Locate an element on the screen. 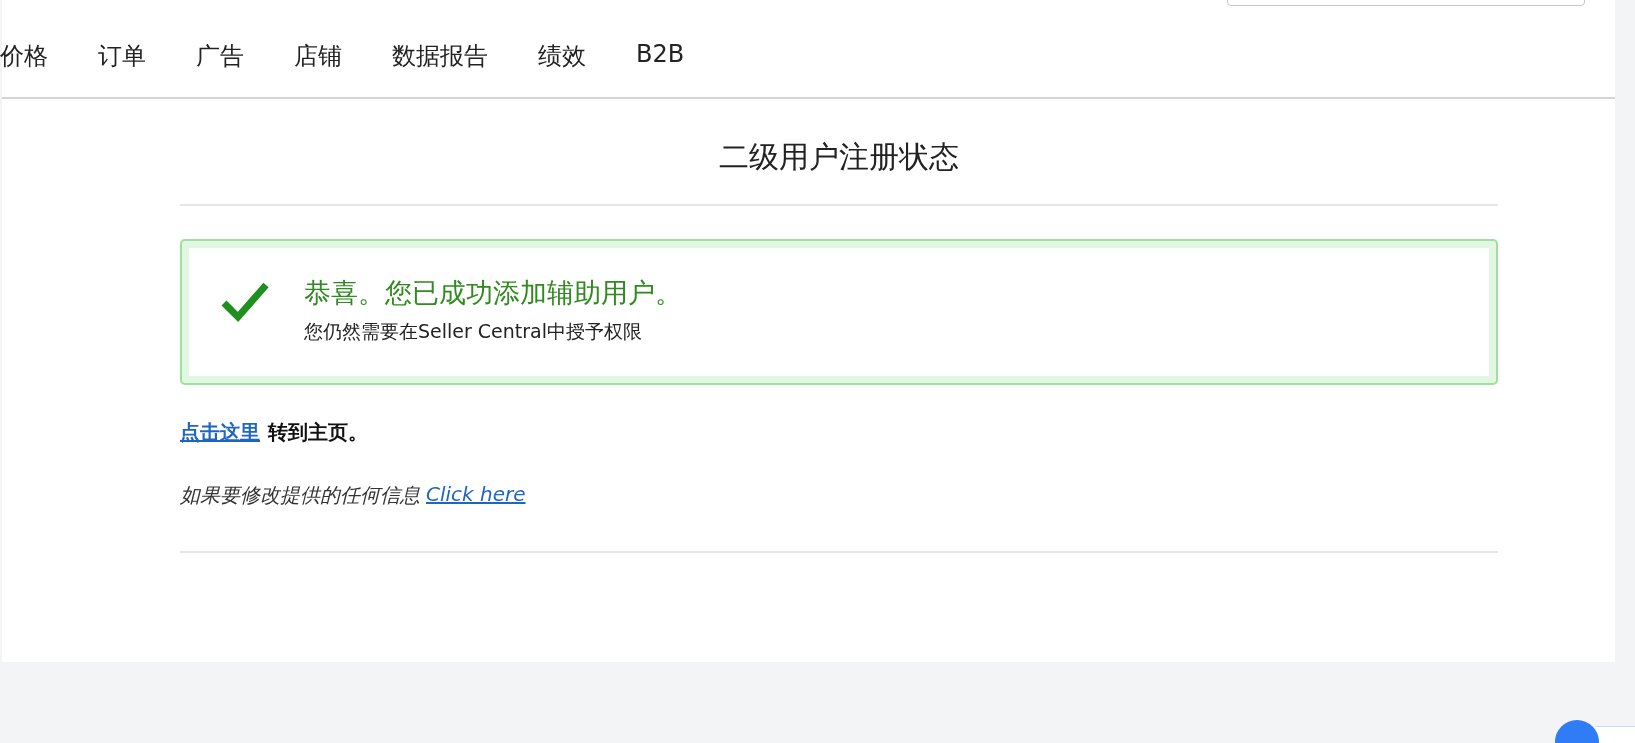 Image resolution: width=1635 pixels, height=743 pixels. edit-text: 如果要修改提供的任何信息 is located at coordinates (300, 495).